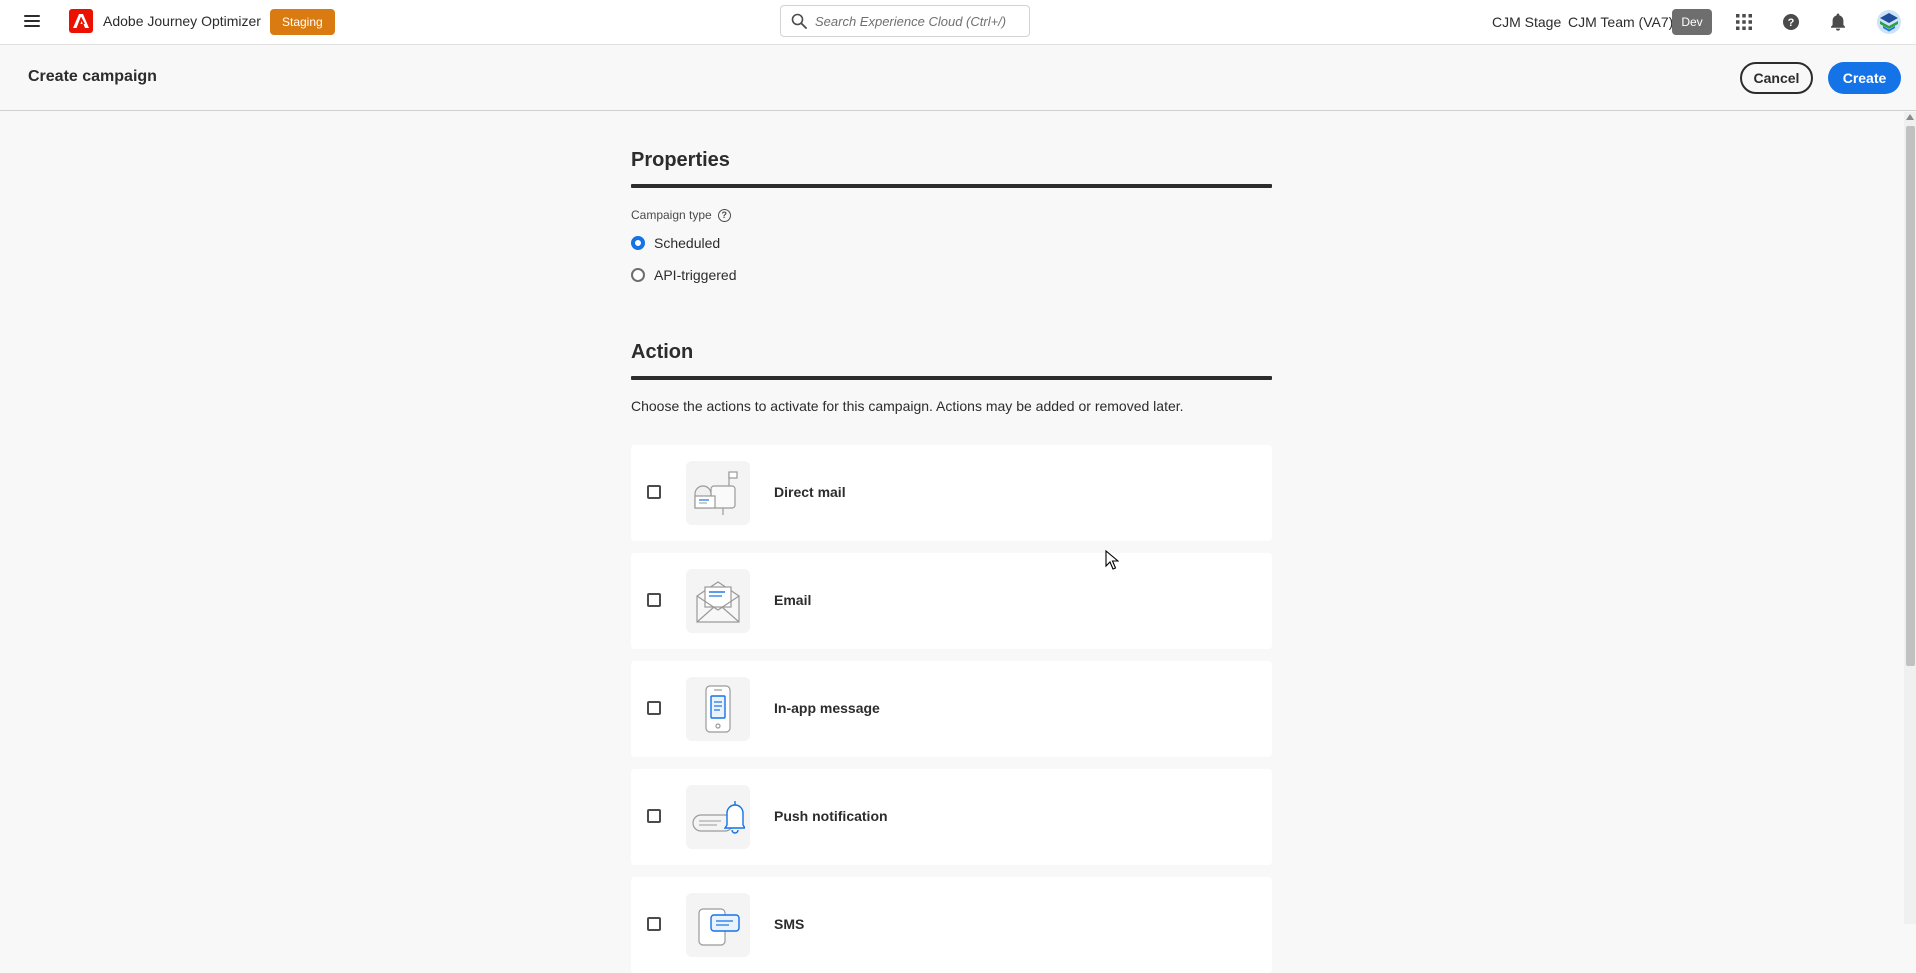 The width and height of the screenshot is (1916, 973). I want to click on cancel-button: Cancel, so click(1776, 78).